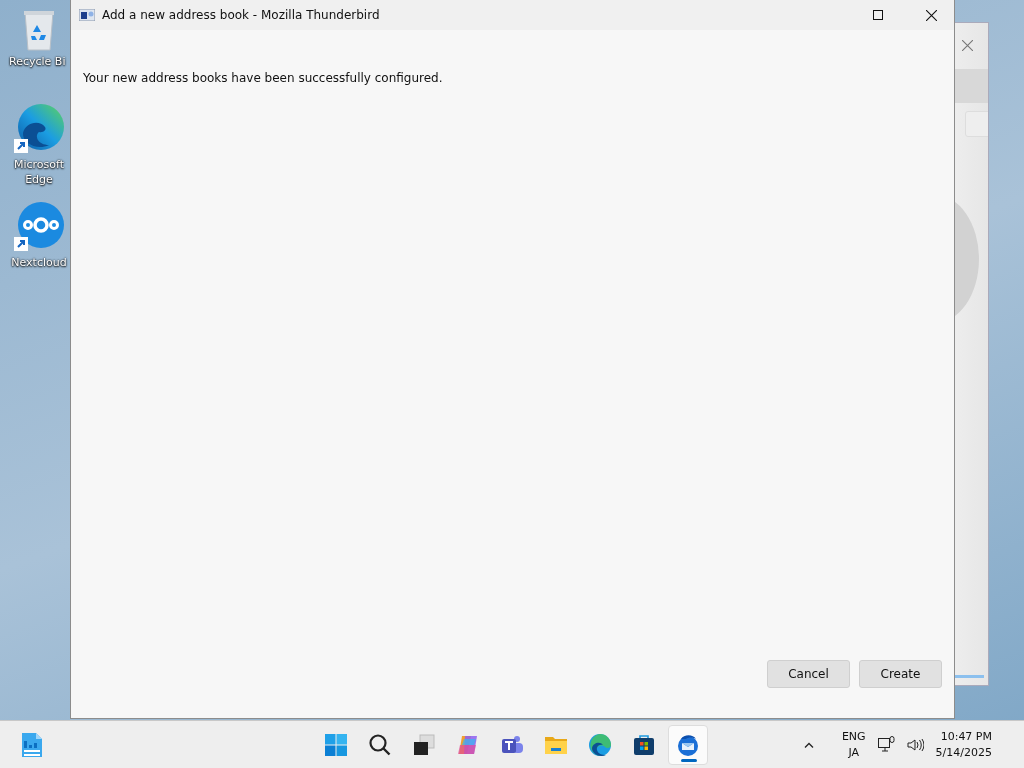  I want to click on thunderbird-icon, so click(688, 744).